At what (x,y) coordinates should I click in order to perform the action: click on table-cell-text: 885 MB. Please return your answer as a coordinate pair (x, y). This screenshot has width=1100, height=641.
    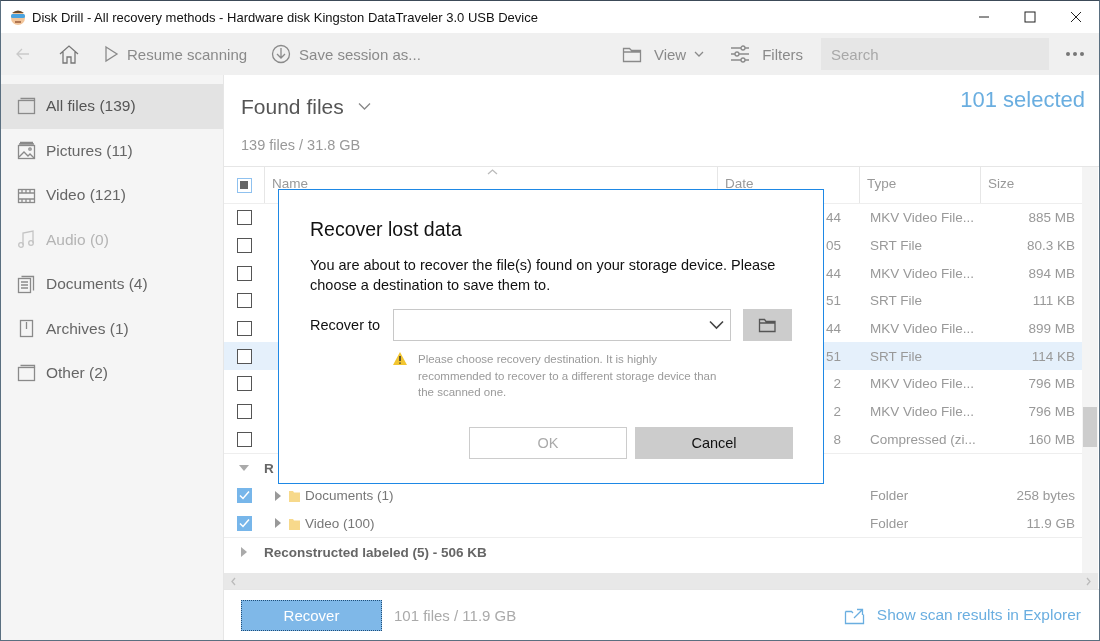
    Looking at the image, I should click on (1051, 218).